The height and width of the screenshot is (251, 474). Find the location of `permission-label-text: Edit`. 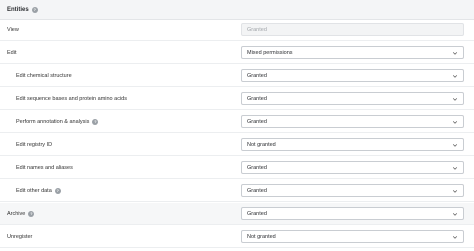

permission-label-text: Edit is located at coordinates (12, 53).